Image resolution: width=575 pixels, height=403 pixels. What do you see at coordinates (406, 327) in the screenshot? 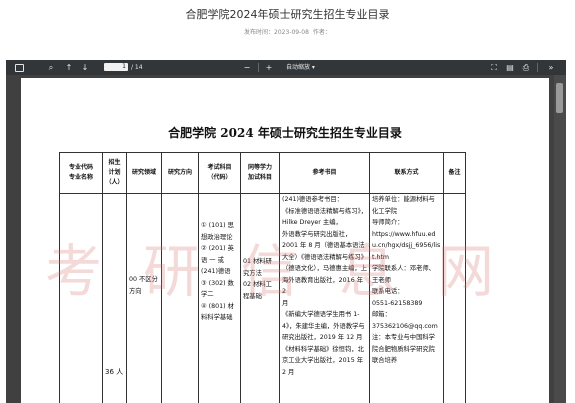
I see `contact-email: 375362106@qq.com` at bounding box center [406, 327].